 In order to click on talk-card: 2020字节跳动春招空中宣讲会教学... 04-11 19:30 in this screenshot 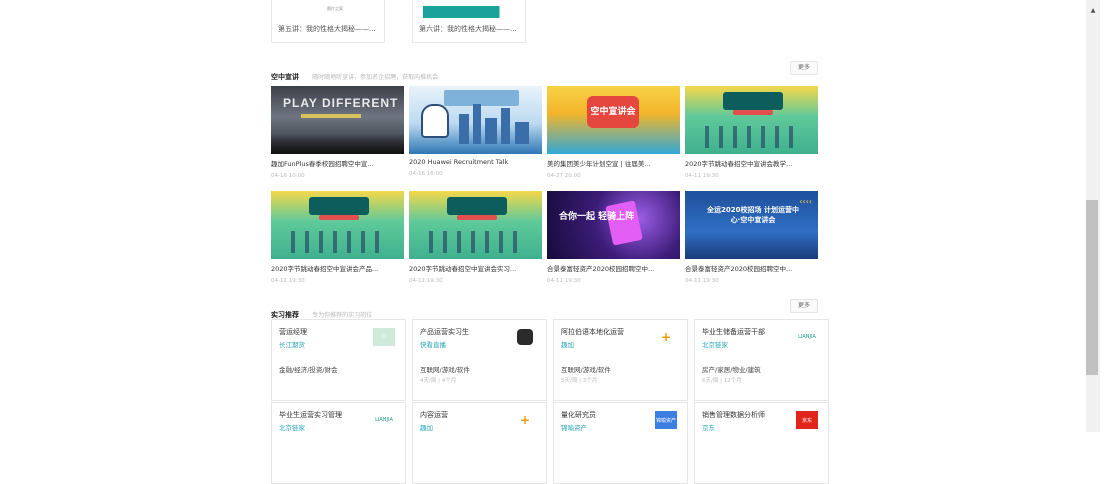, I will do `click(751, 132)`.